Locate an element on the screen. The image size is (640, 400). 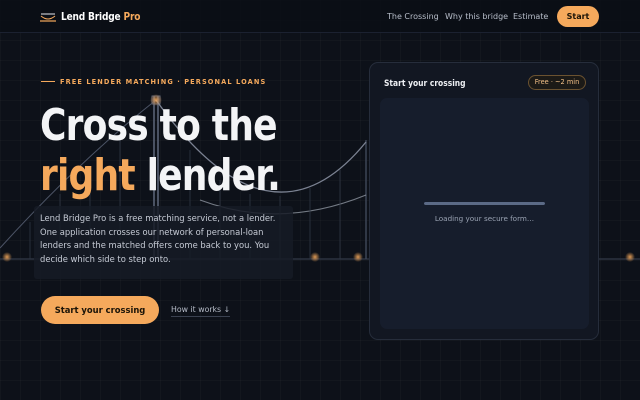
headline-line-2: right lender. is located at coordinates (175, 176).